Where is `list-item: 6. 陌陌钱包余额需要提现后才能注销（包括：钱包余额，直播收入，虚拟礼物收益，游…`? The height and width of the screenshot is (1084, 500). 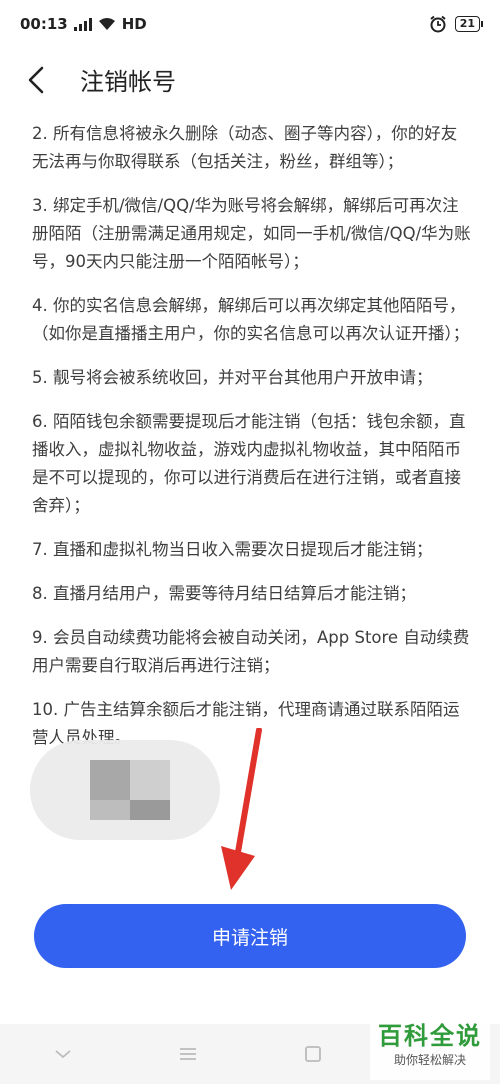
list-item: 6. 陌陌钱包余额需要提现后才能注销（包括：钱包余额，直播收入，虚拟礼物收益，游… is located at coordinates (249, 463).